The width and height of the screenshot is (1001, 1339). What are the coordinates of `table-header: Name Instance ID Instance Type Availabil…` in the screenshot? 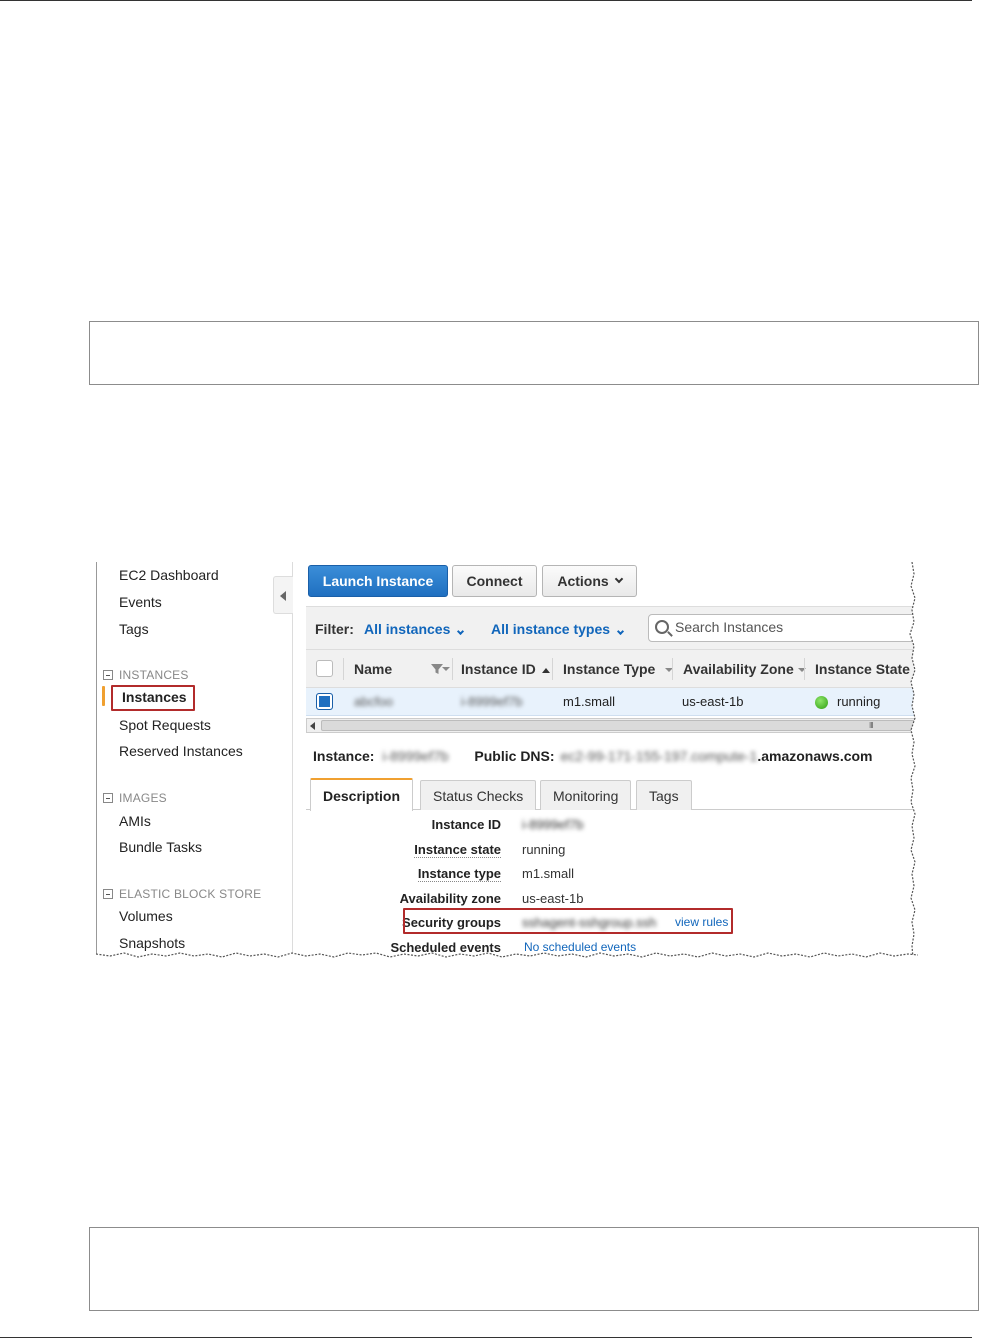 It's located at (612, 669).